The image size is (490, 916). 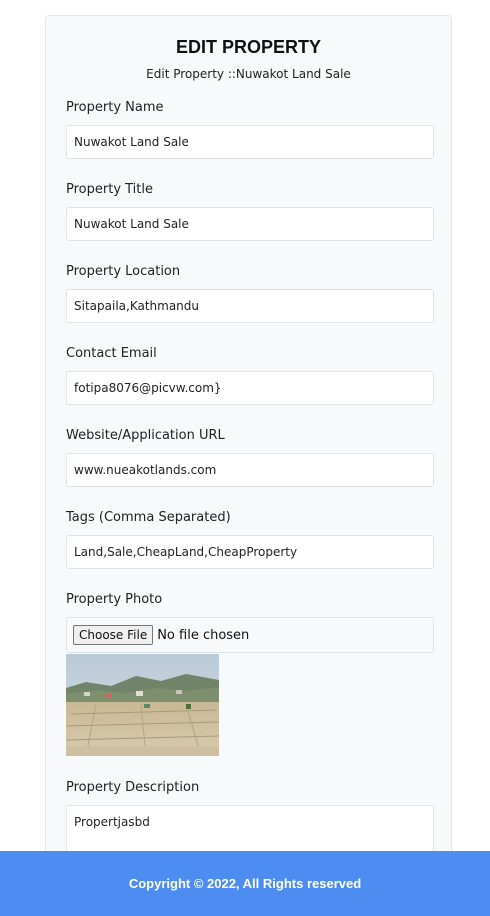 What do you see at coordinates (123, 271) in the screenshot?
I see `property-location-label: Property Location` at bounding box center [123, 271].